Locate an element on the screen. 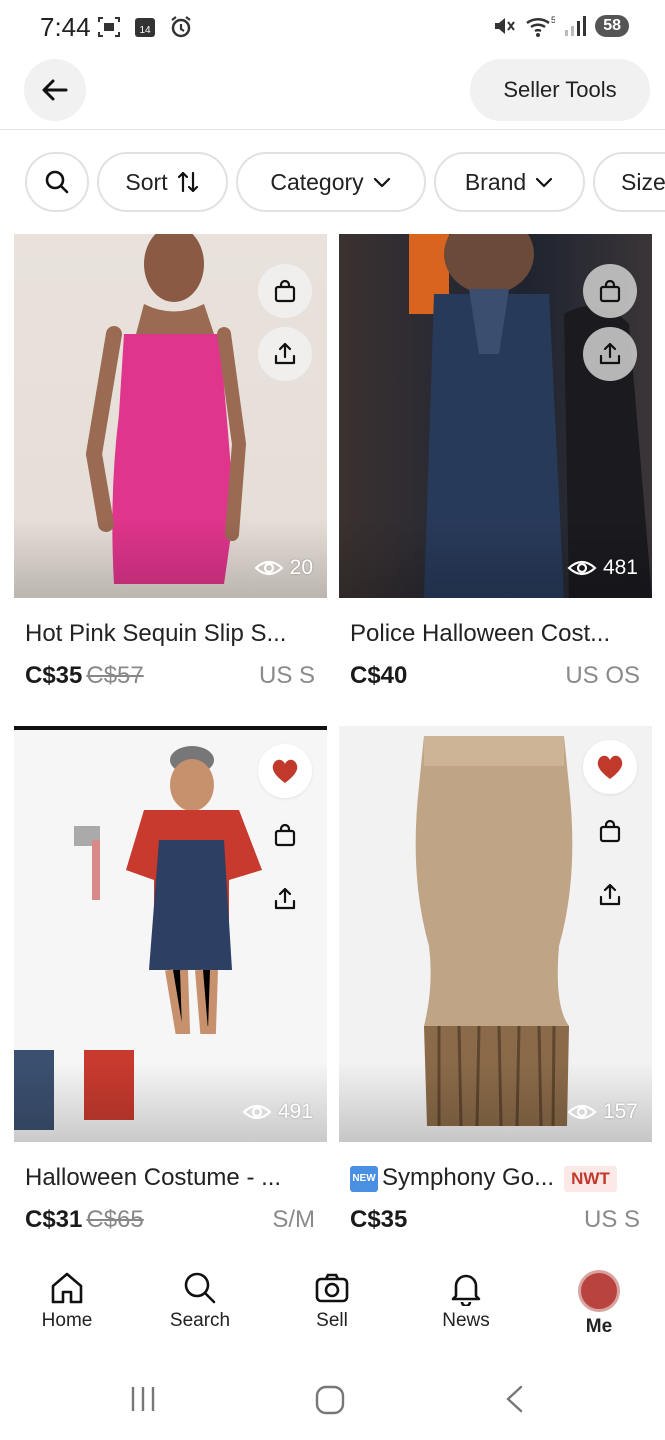  screenshot-icon is located at coordinates (109, 27).